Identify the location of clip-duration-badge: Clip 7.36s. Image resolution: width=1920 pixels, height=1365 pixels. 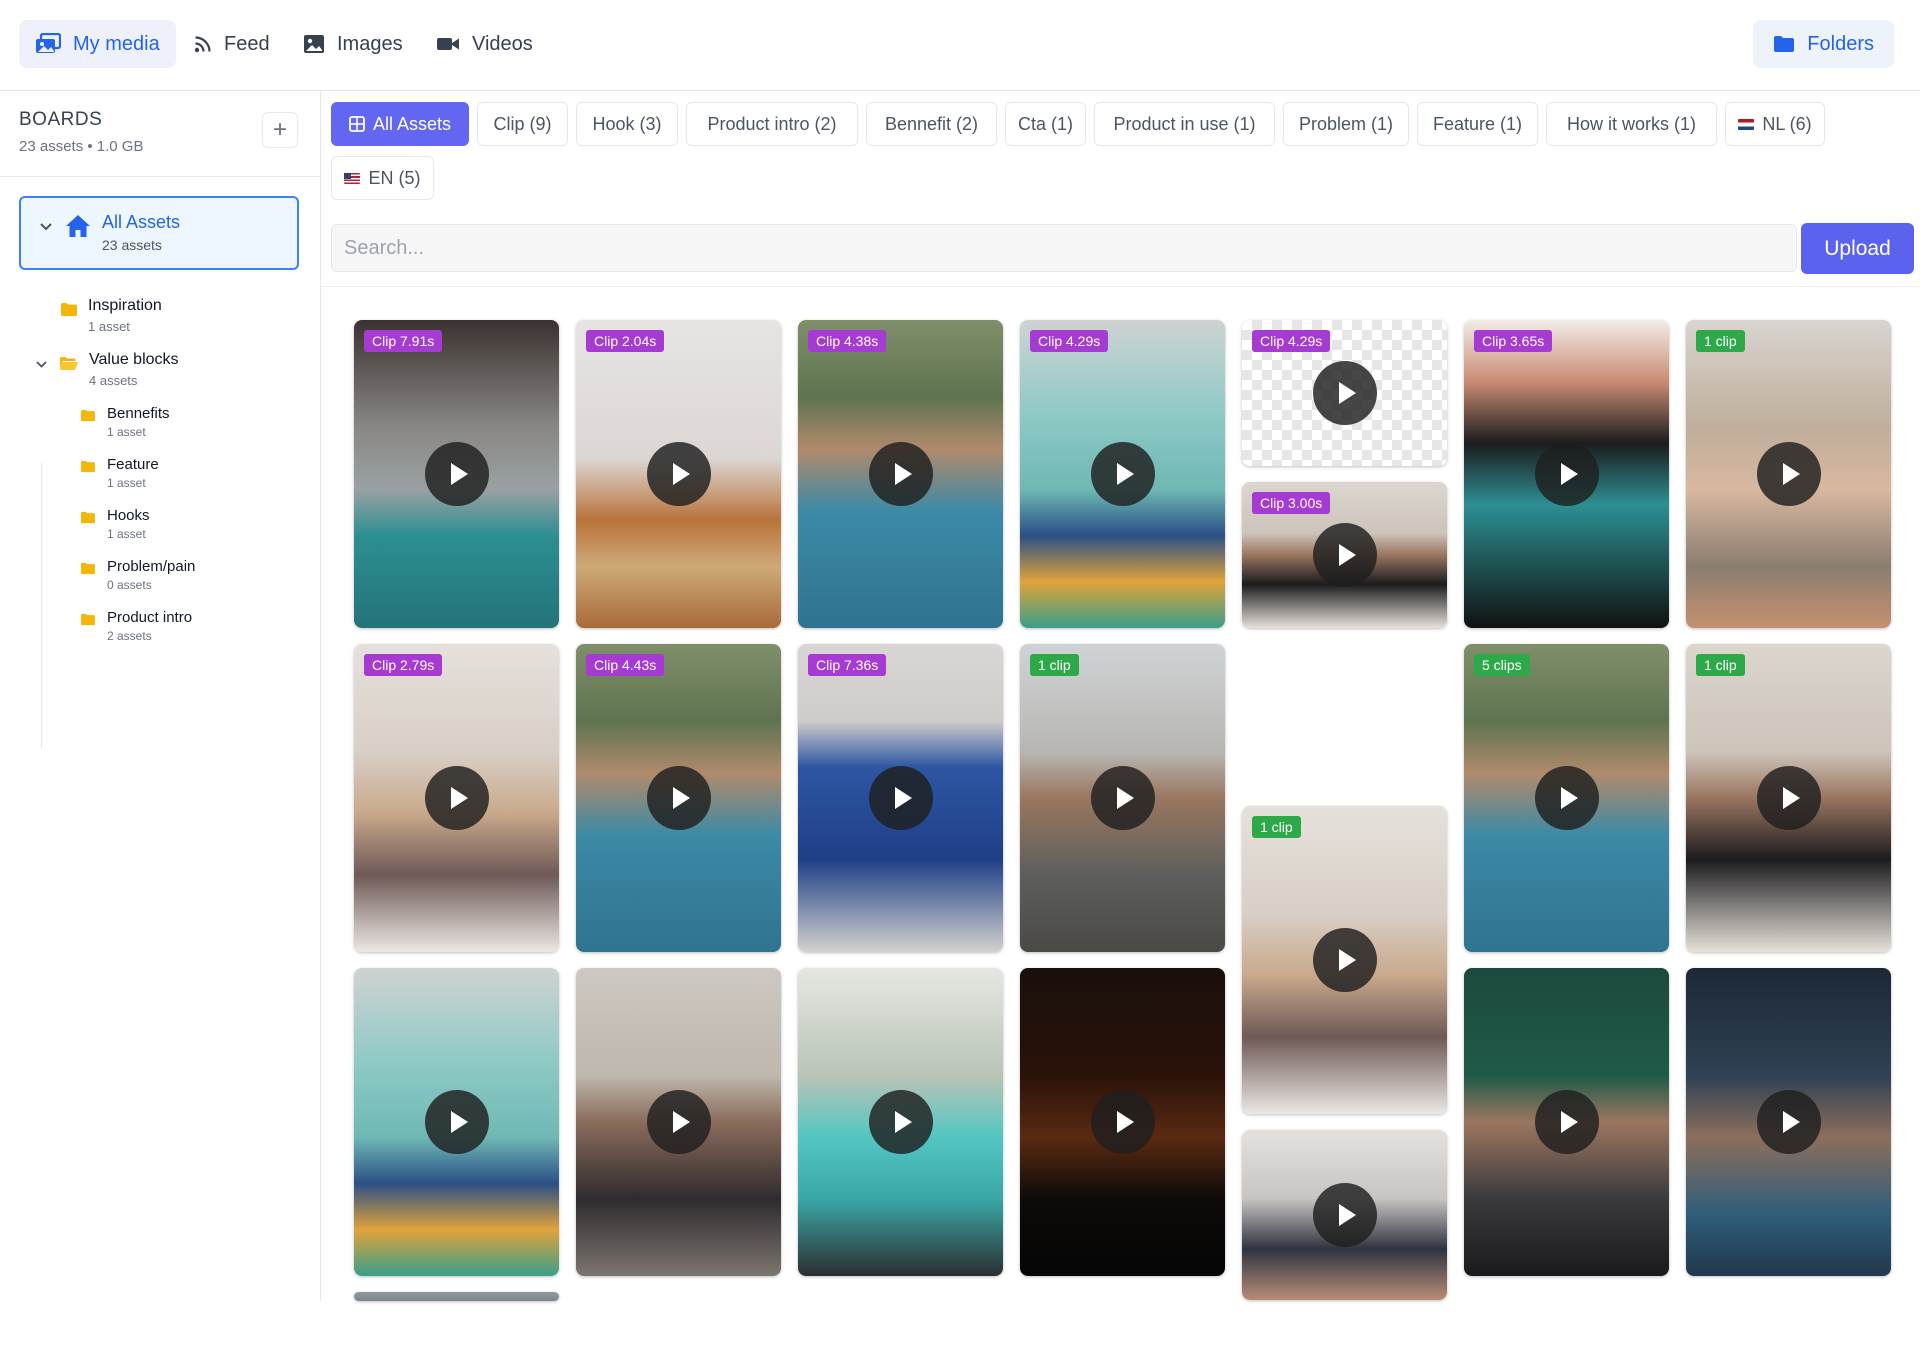
(847, 665).